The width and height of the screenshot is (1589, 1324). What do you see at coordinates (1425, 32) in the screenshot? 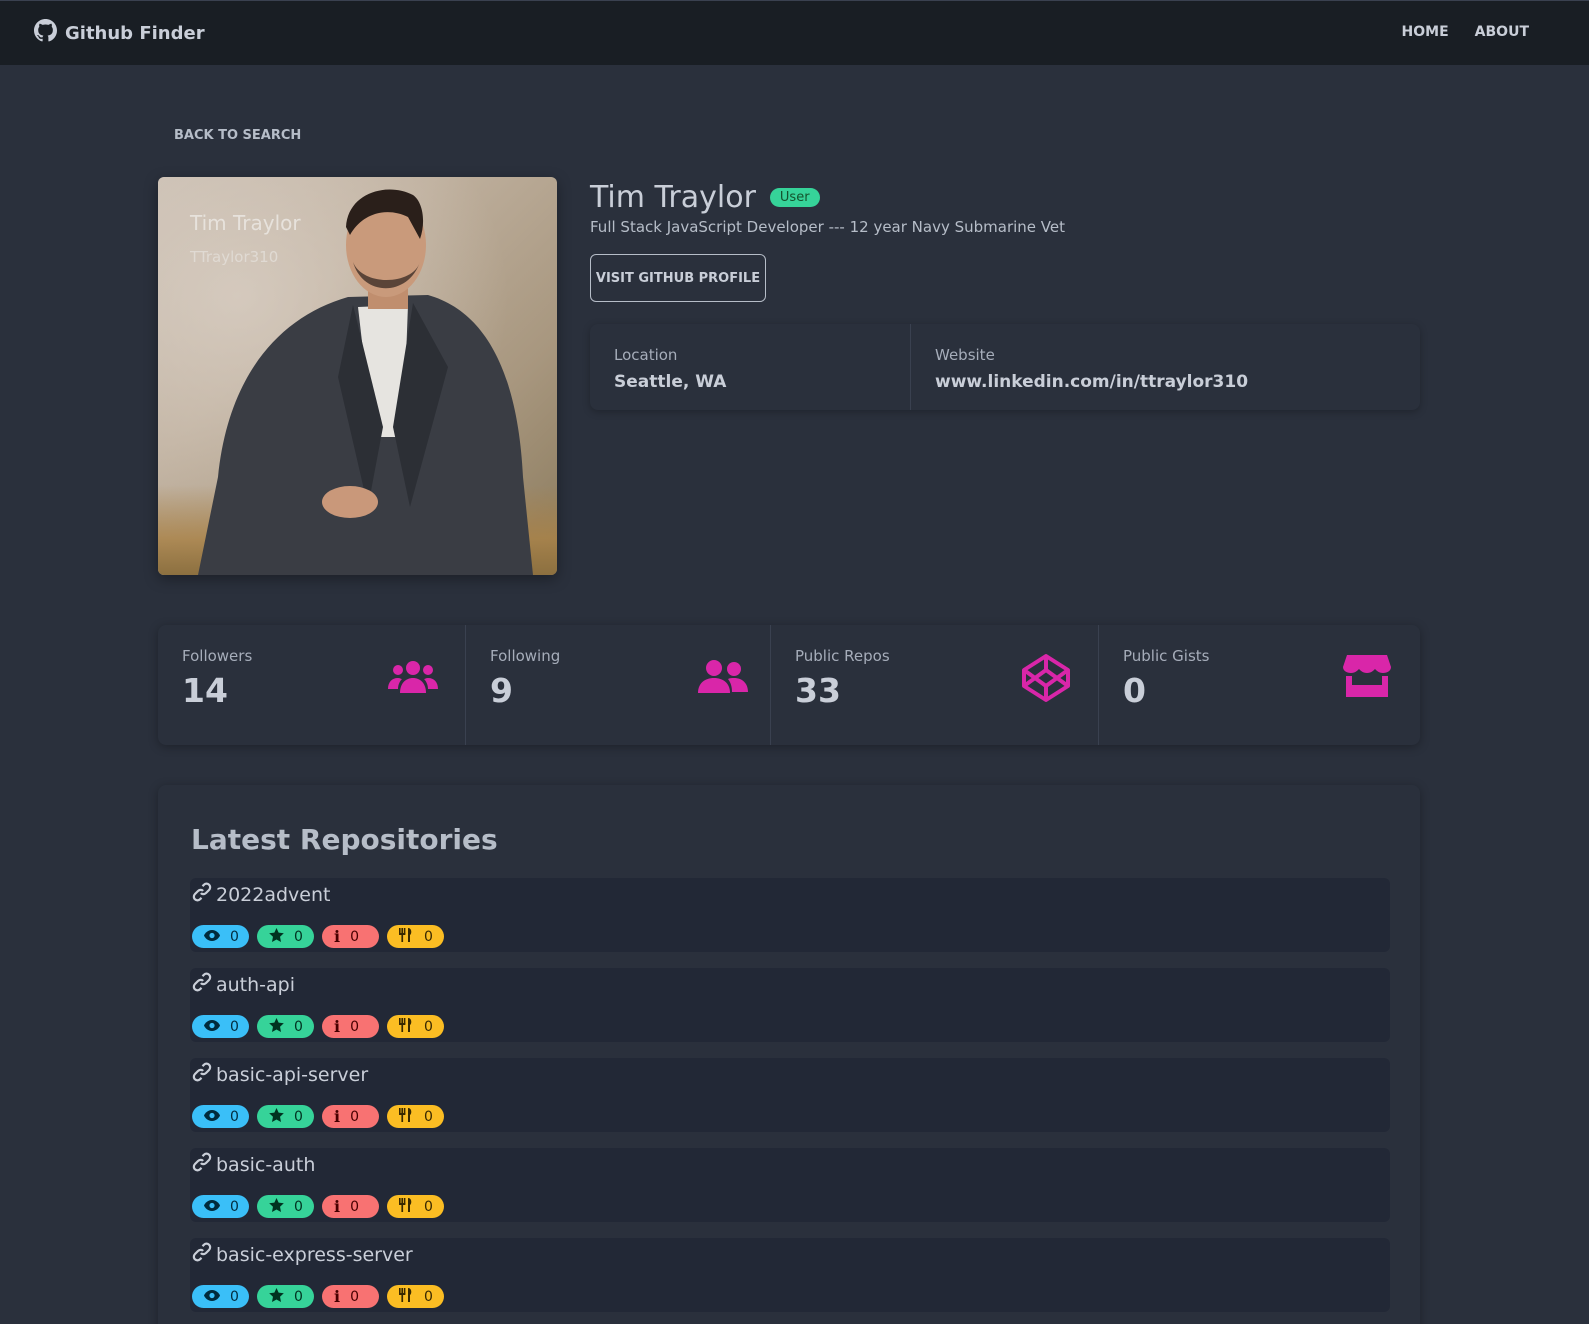
I see `nav-home: HOME` at bounding box center [1425, 32].